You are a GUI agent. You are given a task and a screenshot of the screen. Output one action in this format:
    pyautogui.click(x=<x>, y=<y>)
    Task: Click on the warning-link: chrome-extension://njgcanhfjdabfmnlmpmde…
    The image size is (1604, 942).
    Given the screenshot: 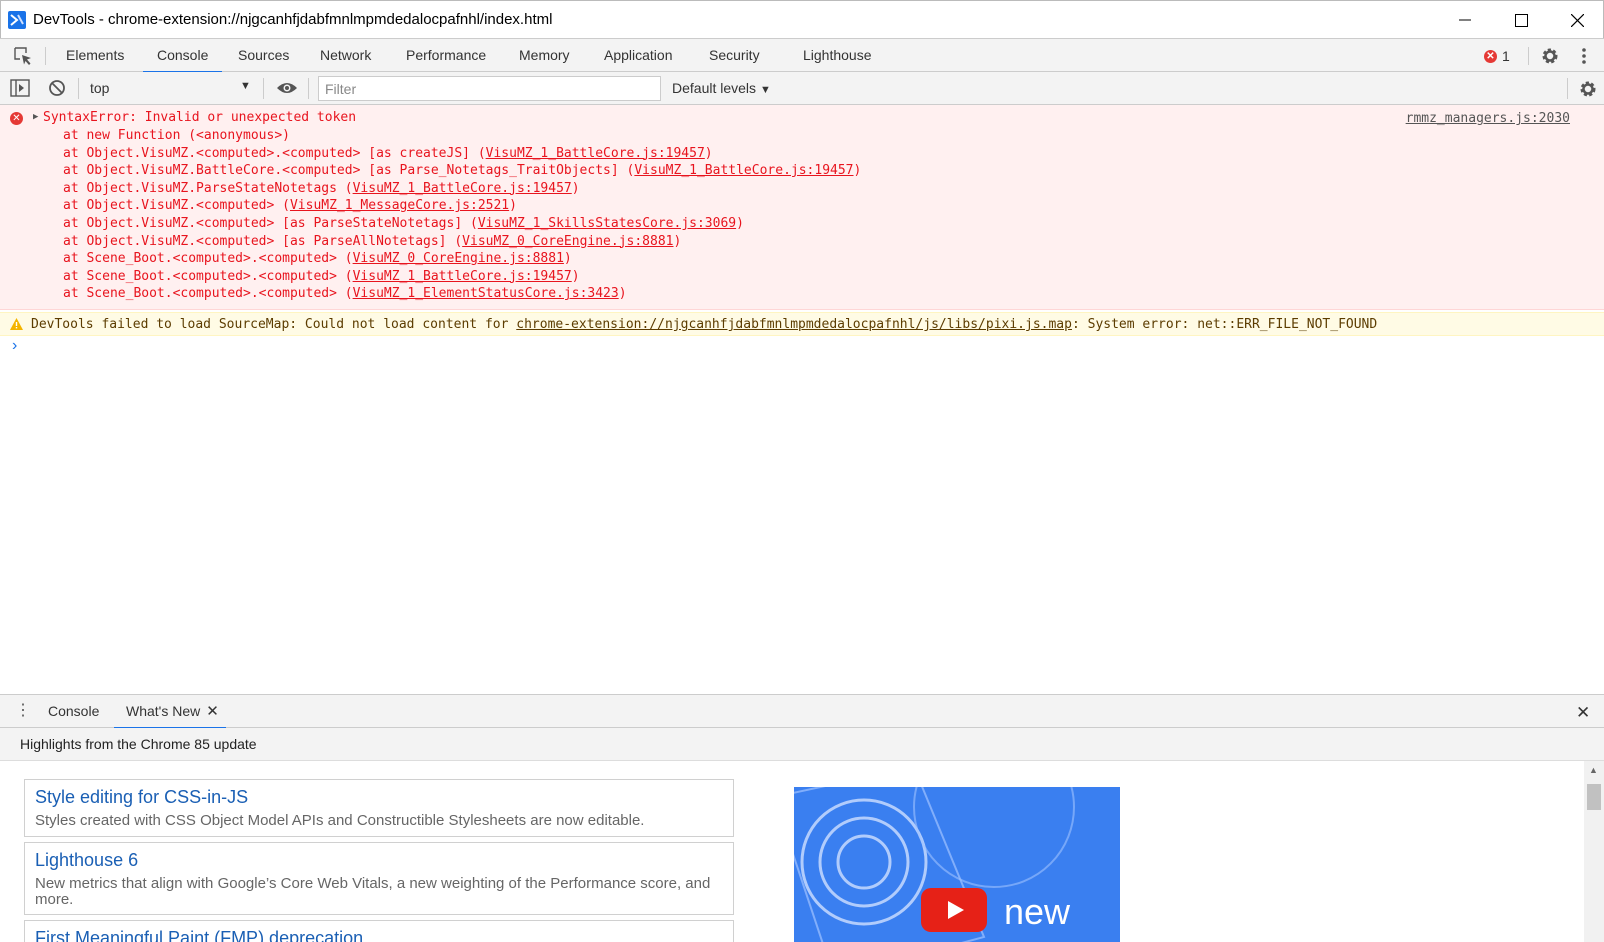 What is the action you would take?
    pyautogui.click(x=794, y=324)
    